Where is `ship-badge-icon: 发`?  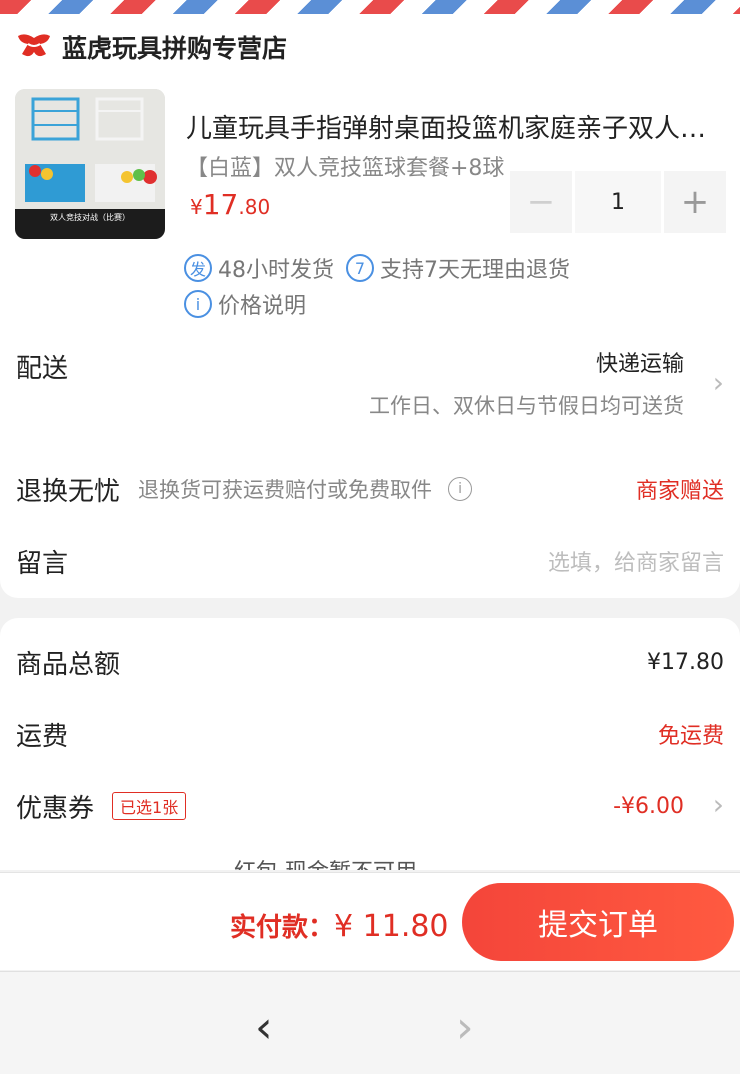 ship-badge-icon: 发 is located at coordinates (198, 268).